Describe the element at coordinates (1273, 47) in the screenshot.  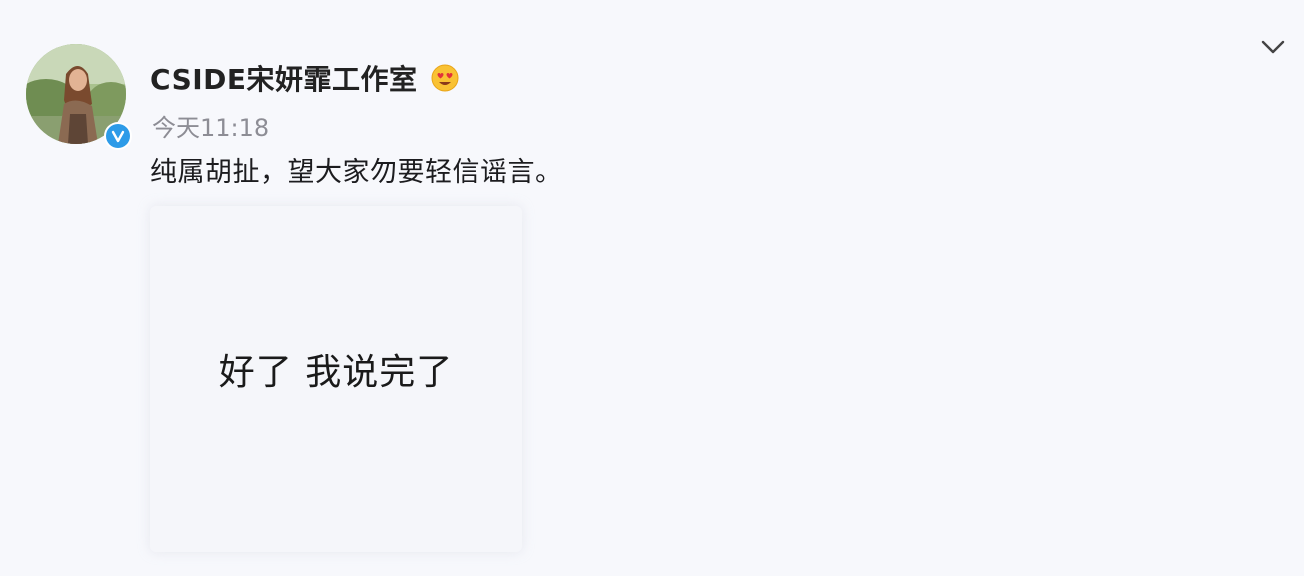
I see `chevron-down-icon` at that location.